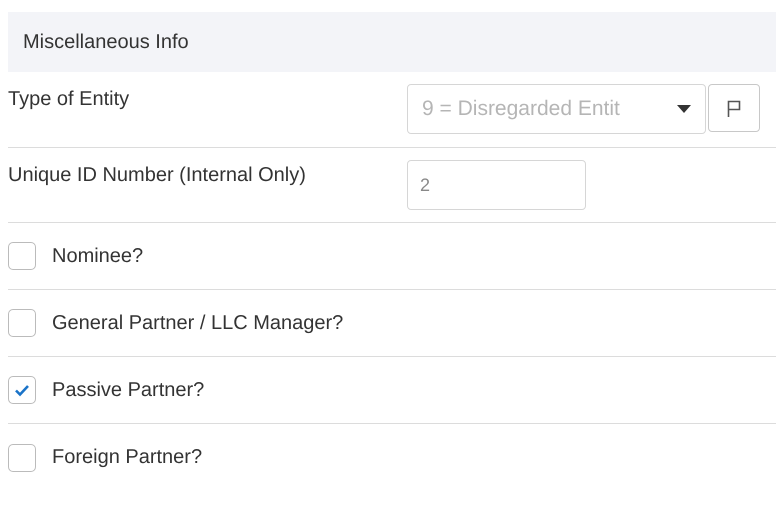 The image size is (776, 517). Describe the element at coordinates (128, 390) in the screenshot. I see `checkbox-label: Passive Partner?` at that location.